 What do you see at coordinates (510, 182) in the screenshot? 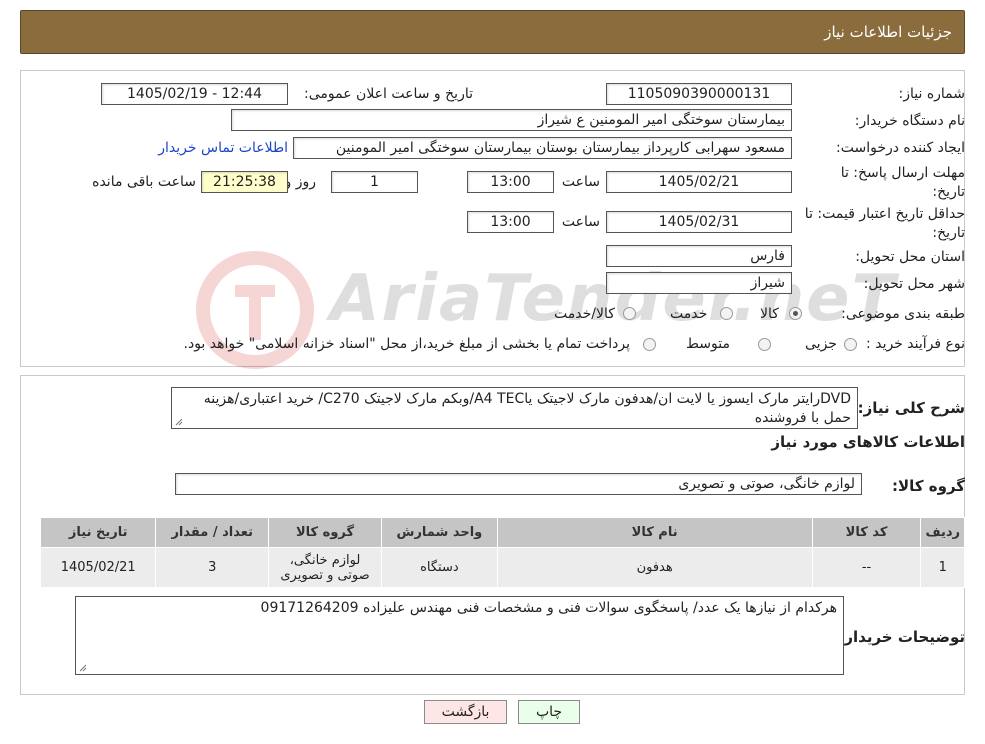
I see `deadline-time-field: 13:00` at bounding box center [510, 182].